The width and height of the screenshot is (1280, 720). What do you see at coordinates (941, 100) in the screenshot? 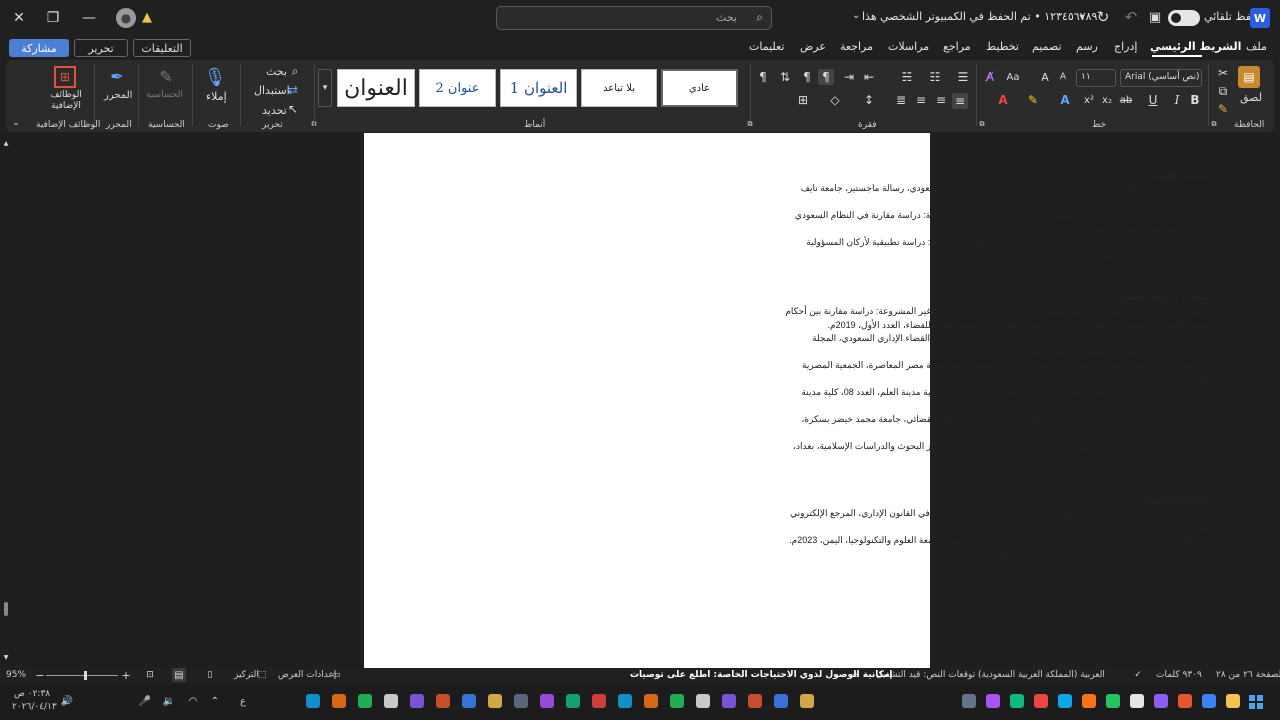
I see `align-center-icon: ≡` at bounding box center [941, 100].